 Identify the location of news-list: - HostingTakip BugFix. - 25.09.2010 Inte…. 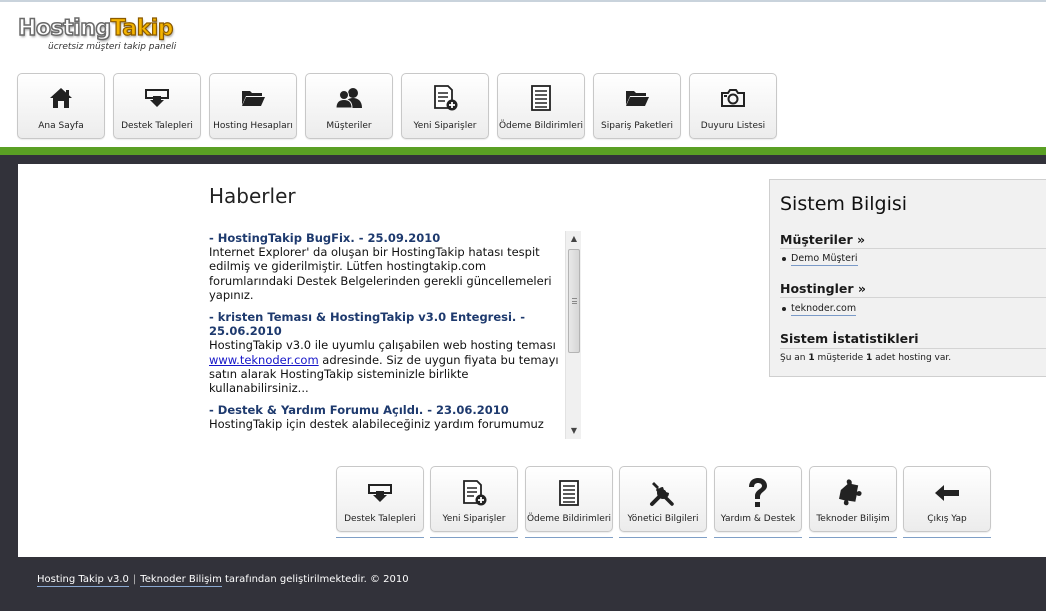
(386, 335).